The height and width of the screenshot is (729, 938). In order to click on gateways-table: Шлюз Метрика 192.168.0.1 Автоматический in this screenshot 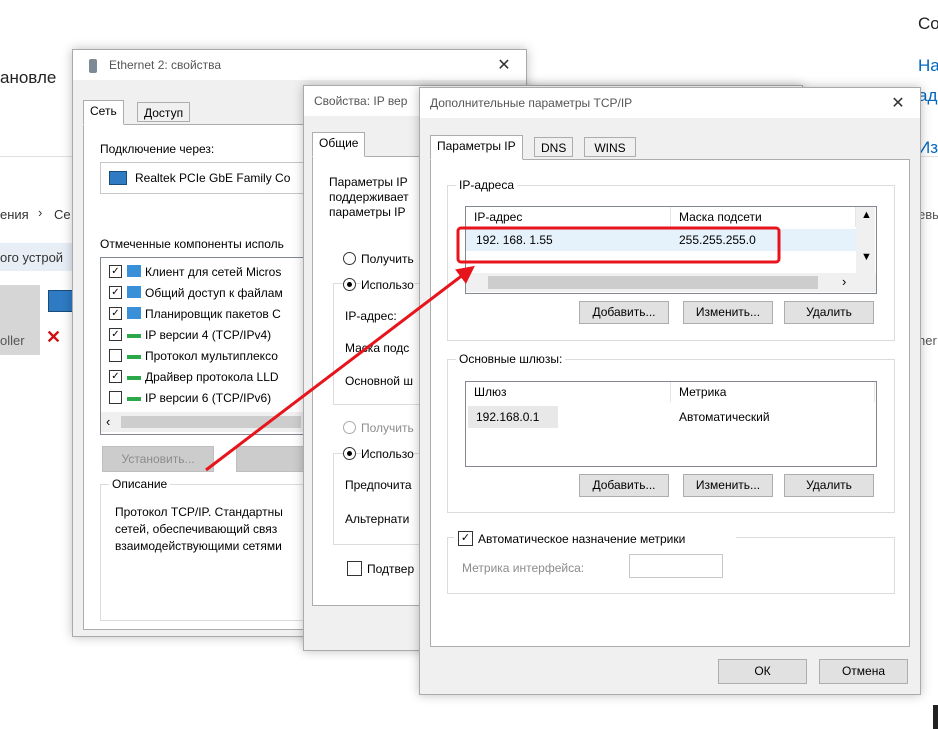, I will do `click(671, 424)`.